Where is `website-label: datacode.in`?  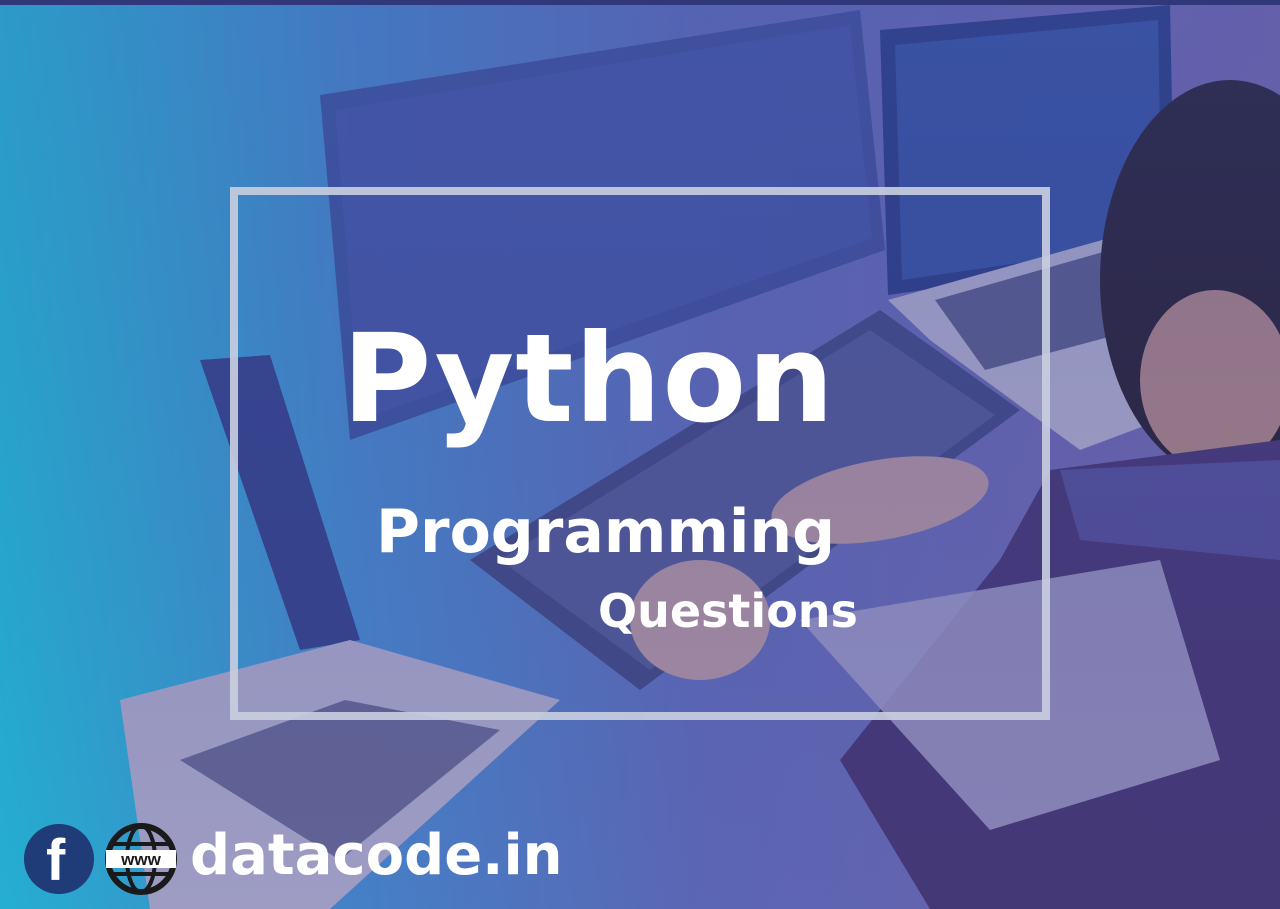 website-label: datacode.in is located at coordinates (376, 855).